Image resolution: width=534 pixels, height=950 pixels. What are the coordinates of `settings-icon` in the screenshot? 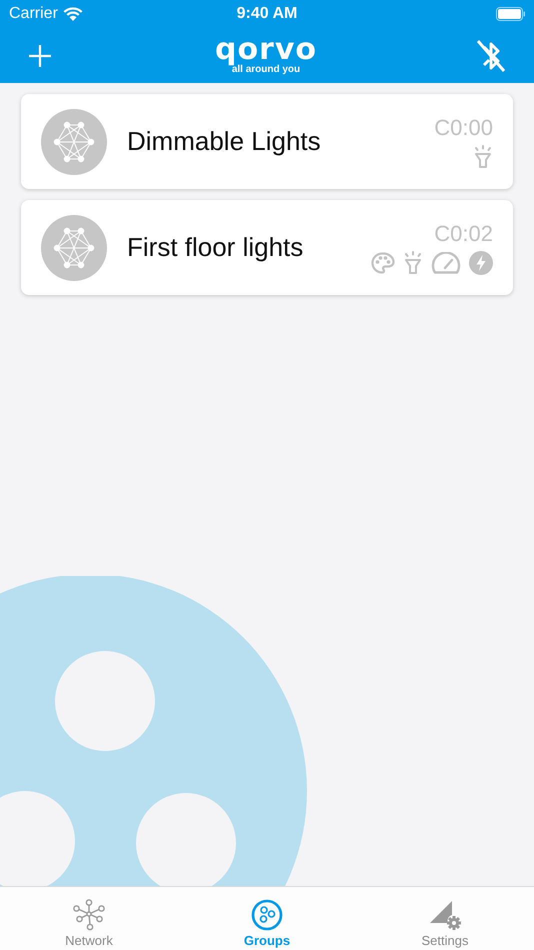 It's located at (445, 915).